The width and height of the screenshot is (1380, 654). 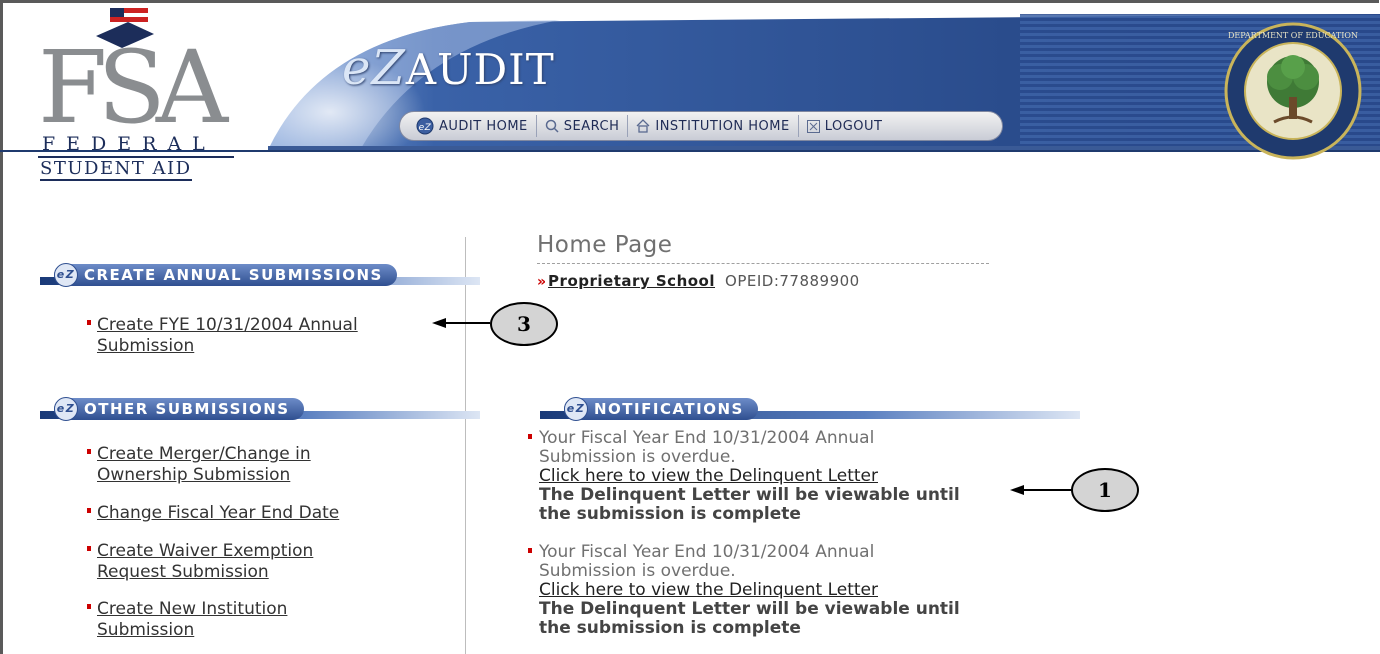 I want to click on callout-marker-1: 1, so click(x=1105, y=490).